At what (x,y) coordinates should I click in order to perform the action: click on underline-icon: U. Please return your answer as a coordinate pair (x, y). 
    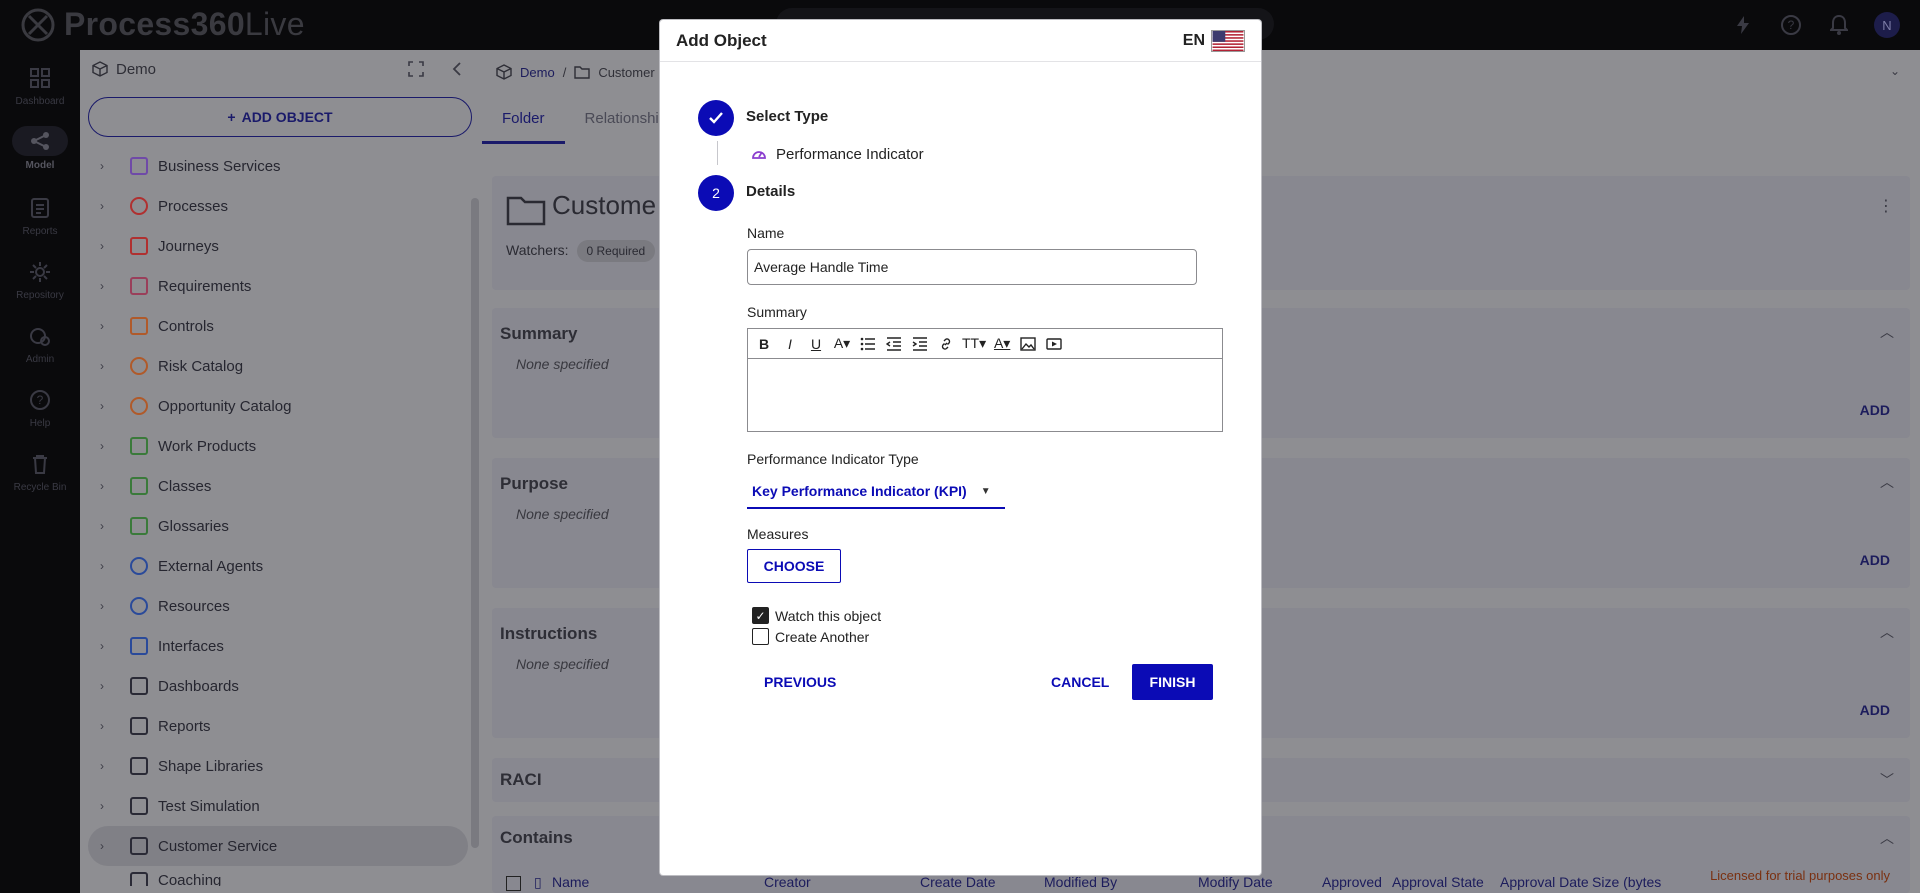
    Looking at the image, I should click on (816, 344).